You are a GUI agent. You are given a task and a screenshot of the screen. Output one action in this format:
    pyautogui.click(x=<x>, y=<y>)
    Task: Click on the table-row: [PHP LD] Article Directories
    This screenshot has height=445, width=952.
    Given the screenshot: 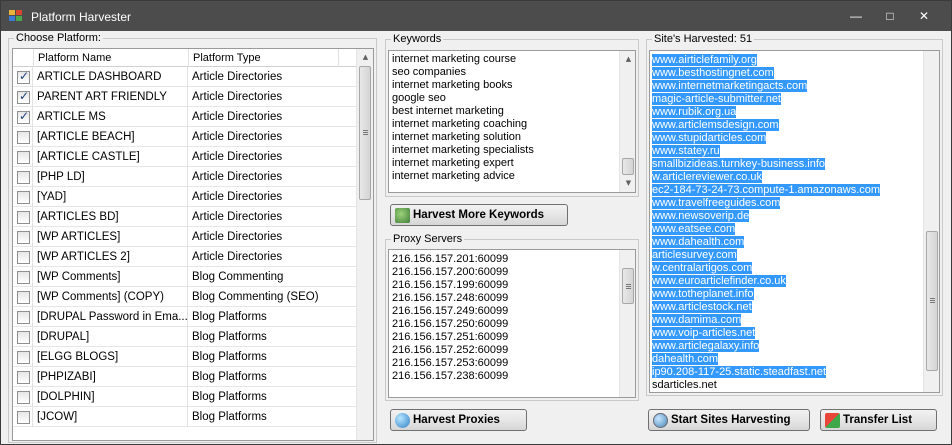 What is the action you would take?
    pyautogui.click(x=193, y=177)
    